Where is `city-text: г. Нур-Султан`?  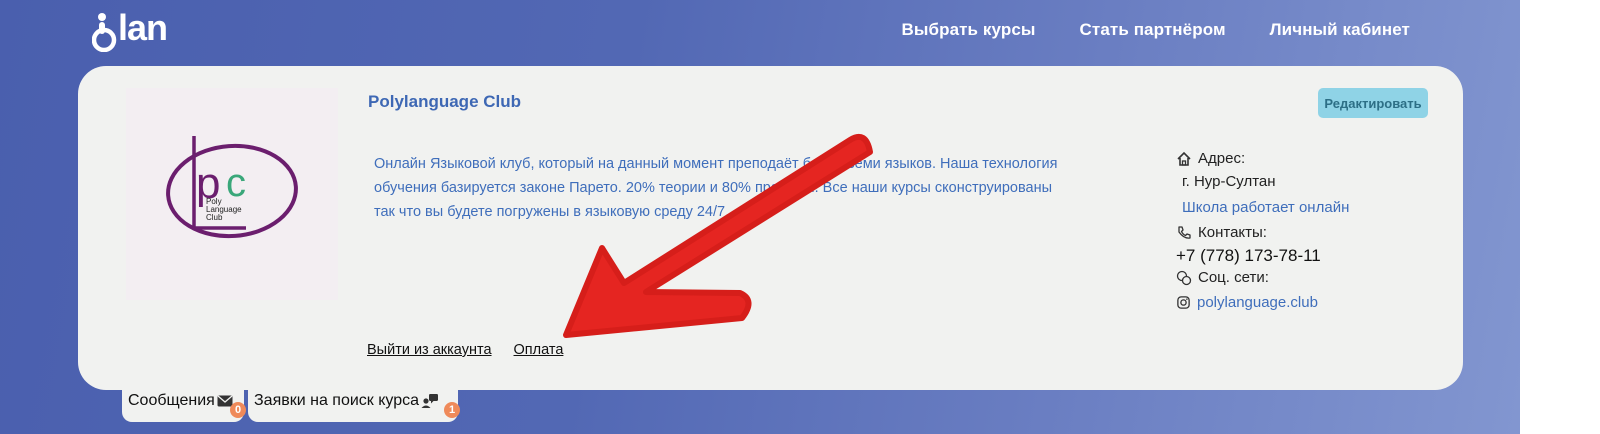 city-text: г. Нур-Султан is located at coordinates (1229, 181).